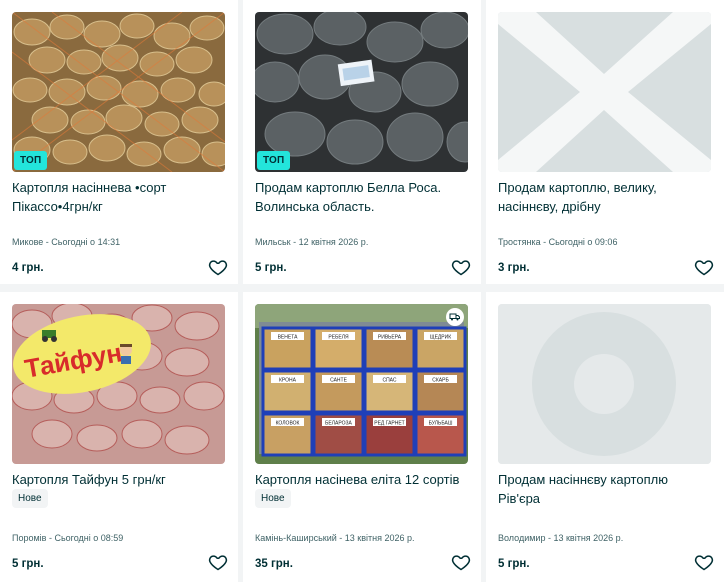 The width and height of the screenshot is (724, 582). What do you see at coordinates (440, 338) in the screenshot?
I see `crate-label: ЩЕДРИК` at bounding box center [440, 338].